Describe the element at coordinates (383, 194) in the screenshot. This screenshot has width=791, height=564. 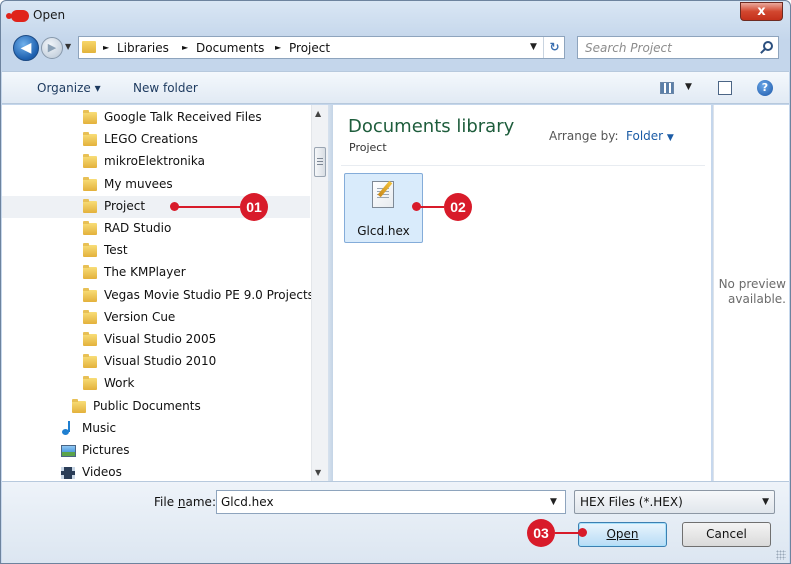
I see `hex-file-icon` at that location.